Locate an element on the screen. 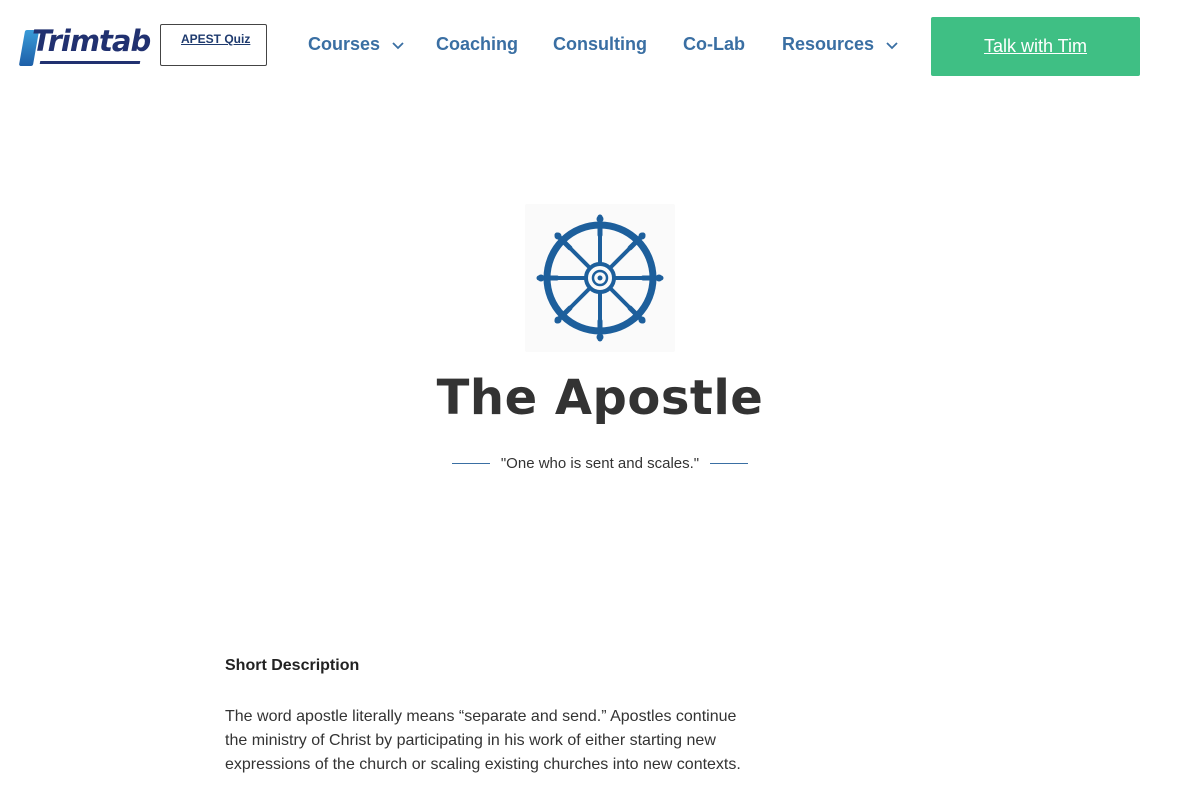 This screenshot has width=1200, height=800. ship-wheel-icon is located at coordinates (600, 278).